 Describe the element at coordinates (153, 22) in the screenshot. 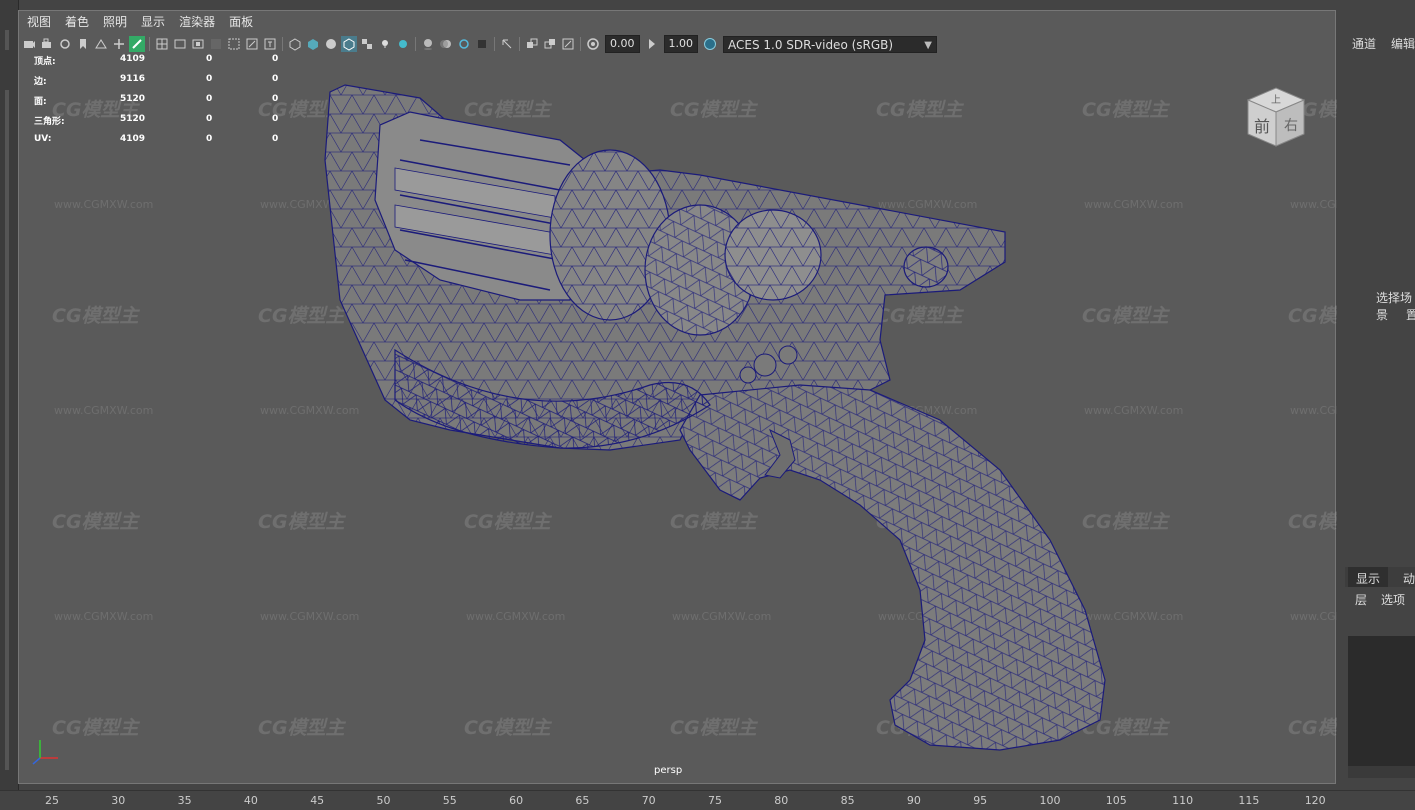

I see `menu-show: 显示` at that location.